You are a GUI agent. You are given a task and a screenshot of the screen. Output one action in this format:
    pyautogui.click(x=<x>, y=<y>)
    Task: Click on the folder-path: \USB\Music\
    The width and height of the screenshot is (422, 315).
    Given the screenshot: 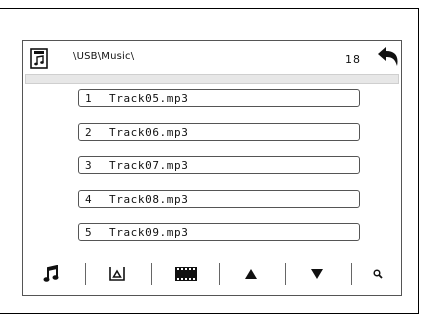 What is the action you would take?
    pyautogui.click(x=104, y=56)
    